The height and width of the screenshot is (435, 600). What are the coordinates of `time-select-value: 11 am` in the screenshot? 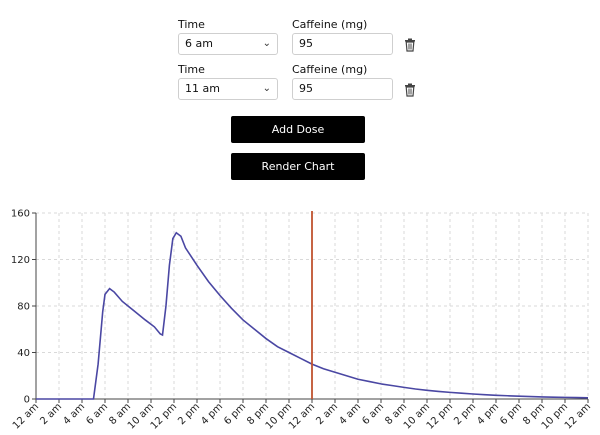 It's located at (202, 88).